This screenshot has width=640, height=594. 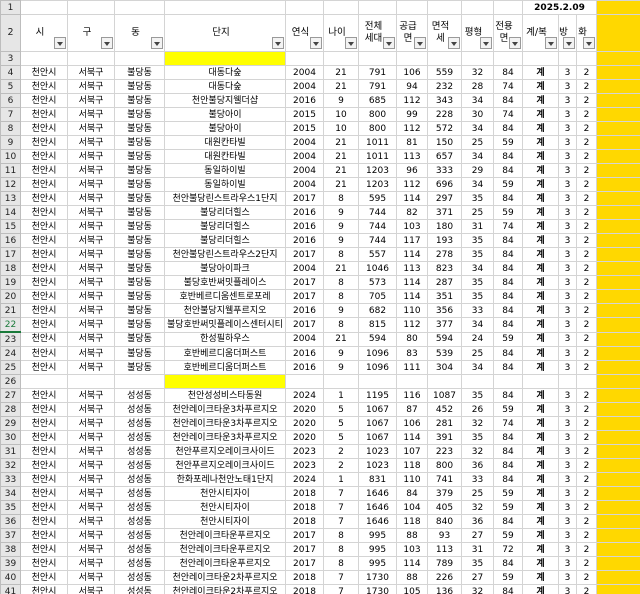 What do you see at coordinates (444, 479) in the screenshot?
I see `cell-area-households: 741` at bounding box center [444, 479].